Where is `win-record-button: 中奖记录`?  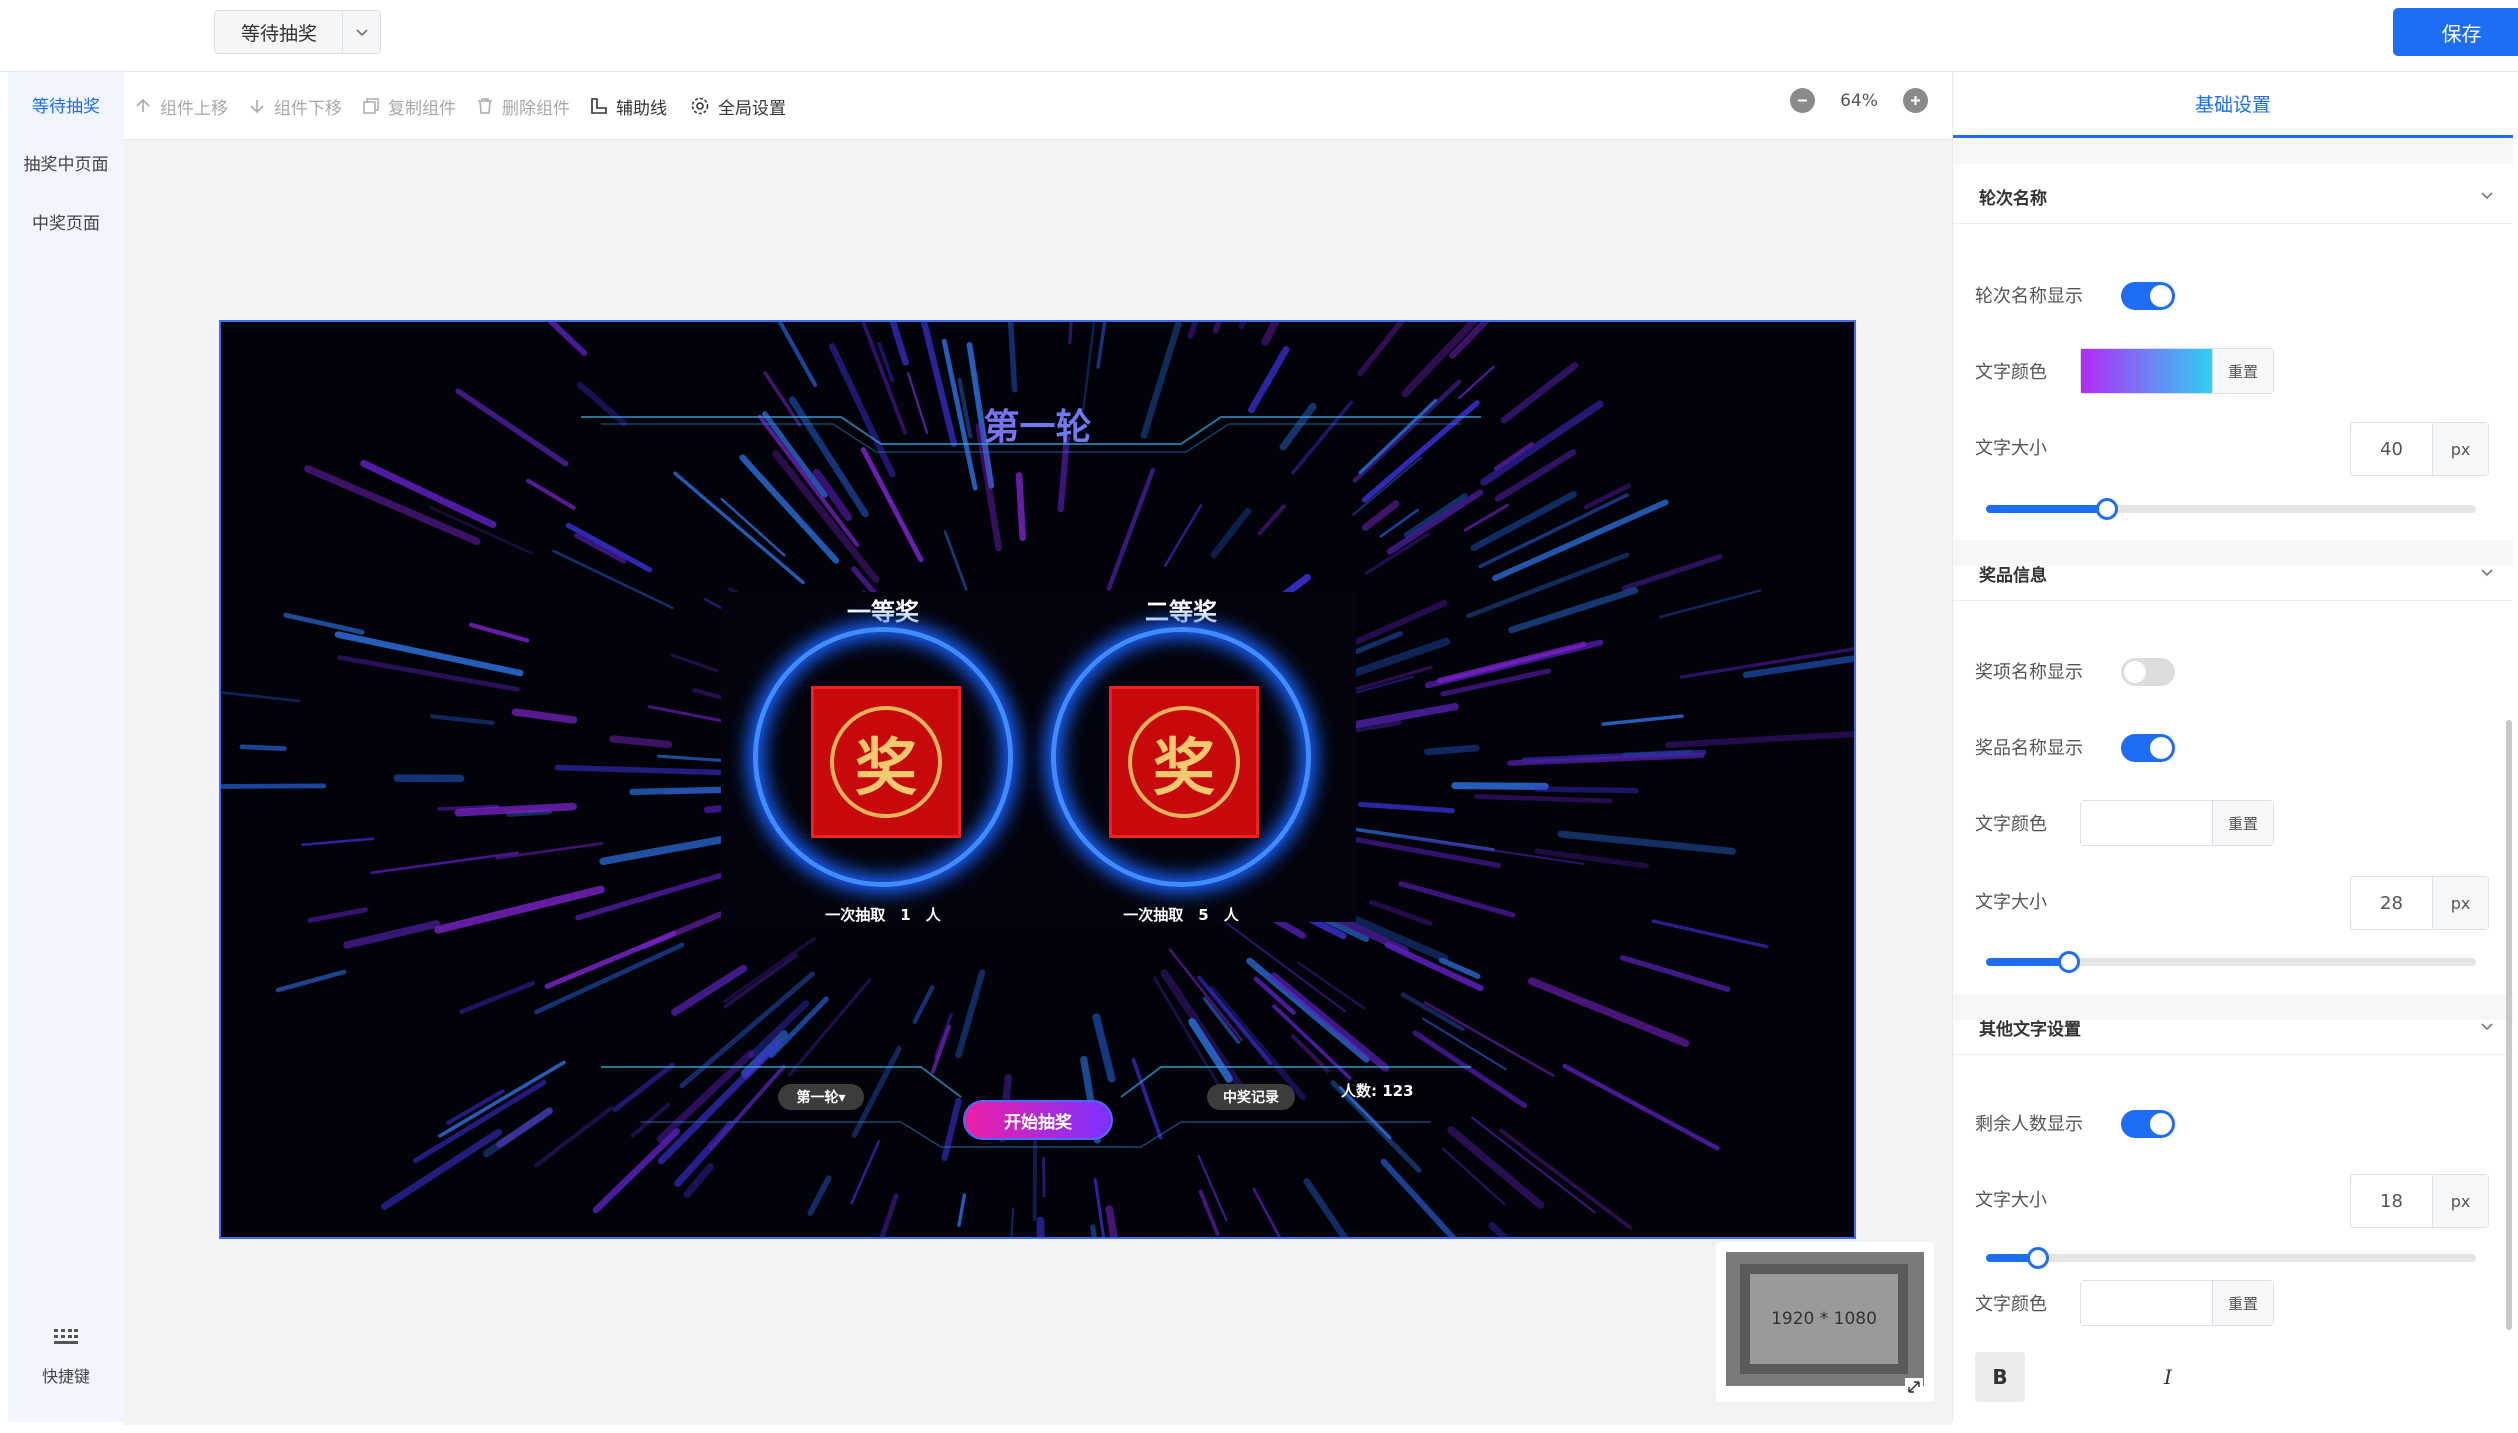
win-record-button: 中奖记录 is located at coordinates (1251, 1097).